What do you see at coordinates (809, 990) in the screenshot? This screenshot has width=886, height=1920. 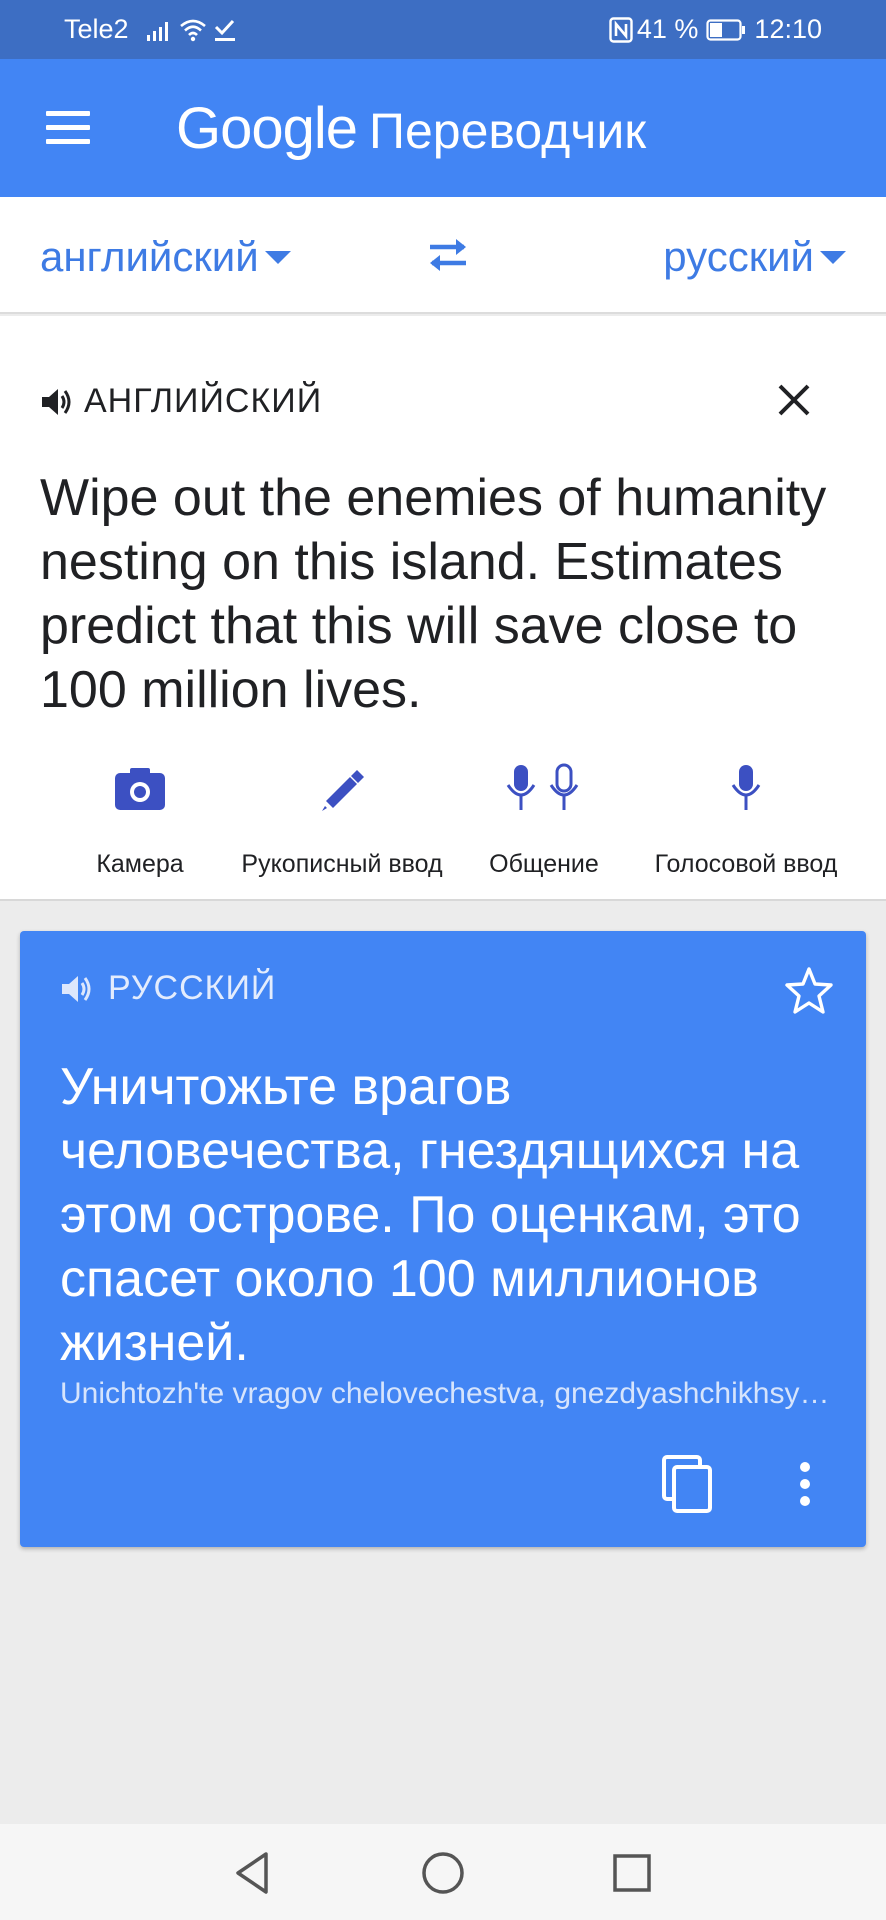 I see `star-icon` at bounding box center [809, 990].